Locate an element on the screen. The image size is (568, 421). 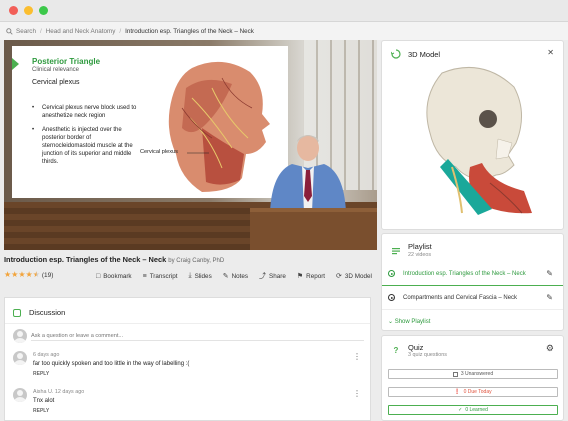
slide-subtitle: Clinical relevance is located at coordinates (56, 70).